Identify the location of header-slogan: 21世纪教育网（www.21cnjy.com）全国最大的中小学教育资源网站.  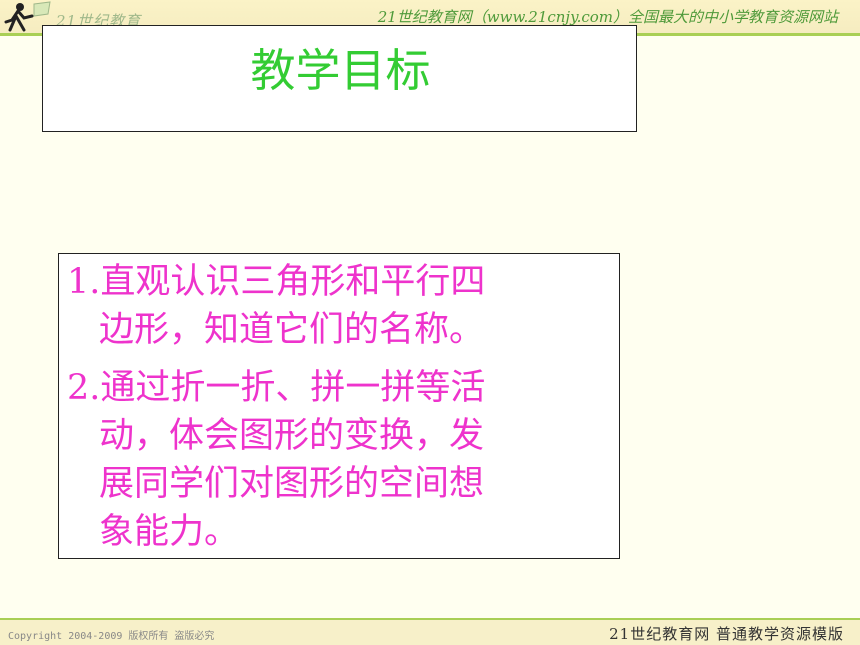
(607, 17).